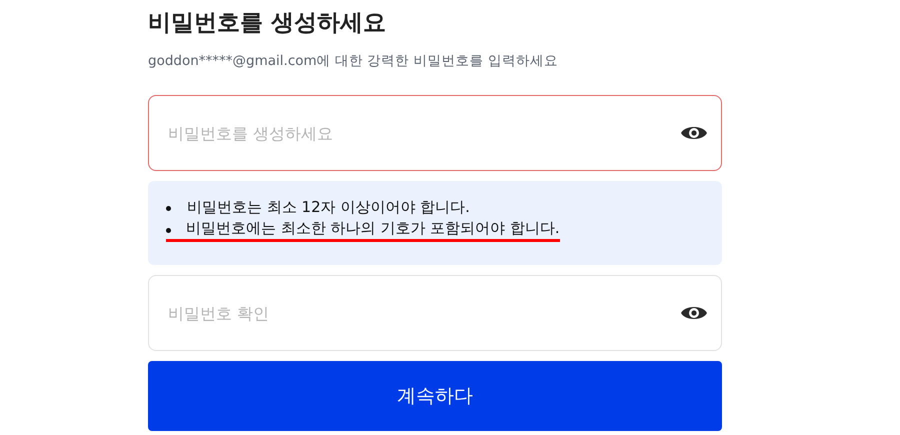  What do you see at coordinates (363, 230) in the screenshot?
I see `requirement-text: 비밀번호에는 최소한 하나의 기호가 포함되어야 합니다.` at bounding box center [363, 230].